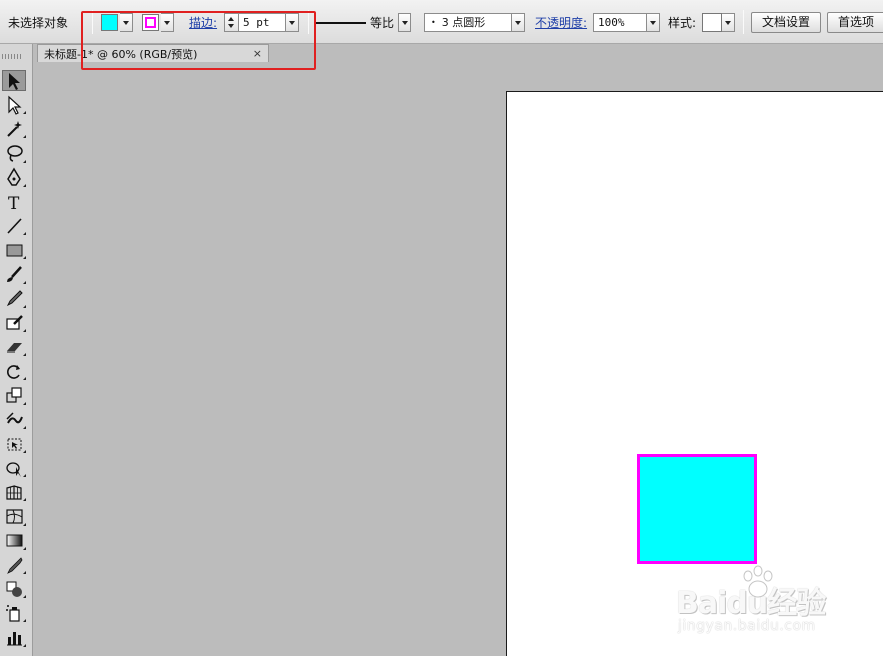 The height and width of the screenshot is (656, 883). I want to click on watermark: Baidu经验 jingyan.baidu.com, so click(776, 605).